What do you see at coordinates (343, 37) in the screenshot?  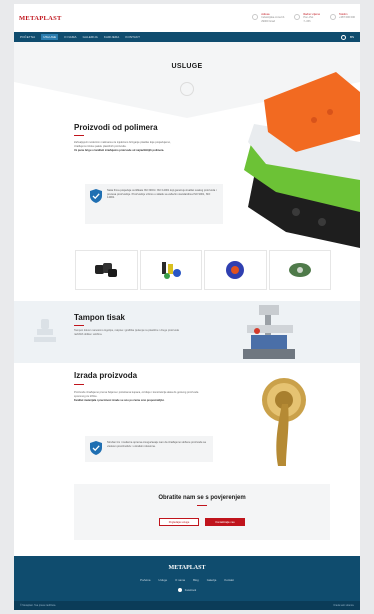 I see `globe-icon` at bounding box center [343, 37].